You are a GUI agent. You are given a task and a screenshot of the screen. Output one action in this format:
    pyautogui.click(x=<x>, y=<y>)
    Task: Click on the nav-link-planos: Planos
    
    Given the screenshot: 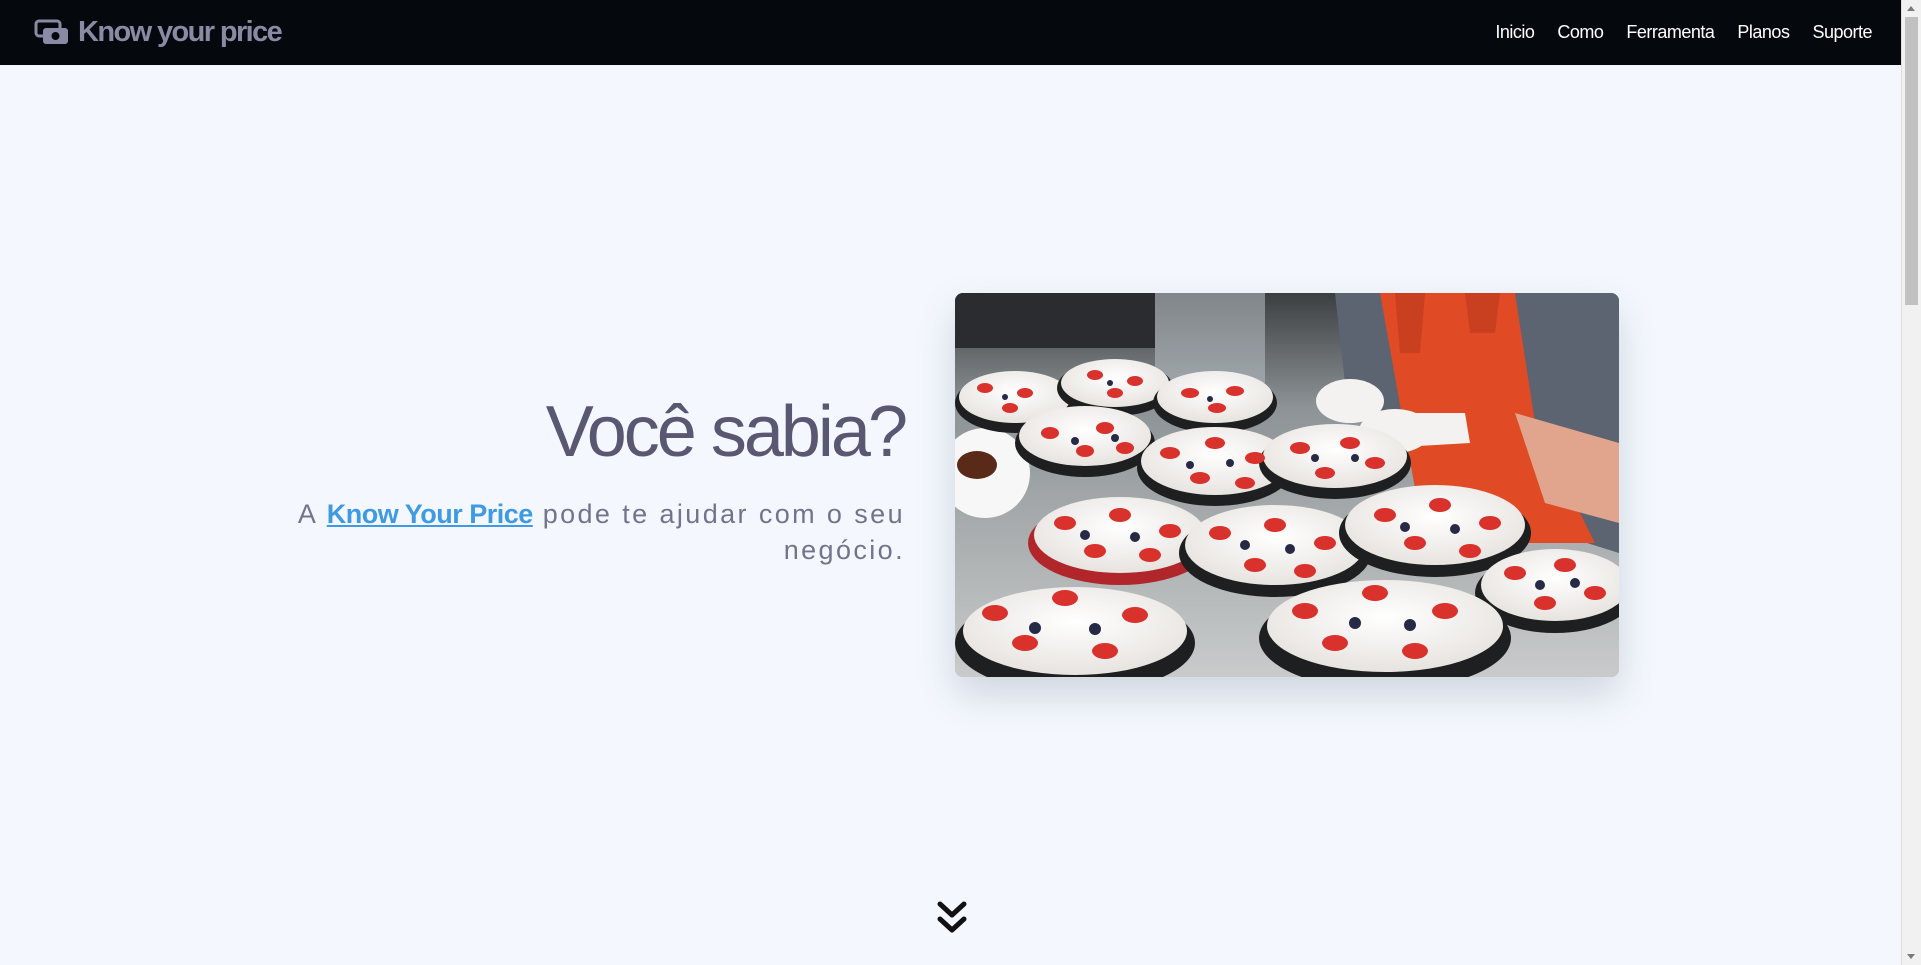 What is the action you would take?
    pyautogui.click(x=1763, y=32)
    